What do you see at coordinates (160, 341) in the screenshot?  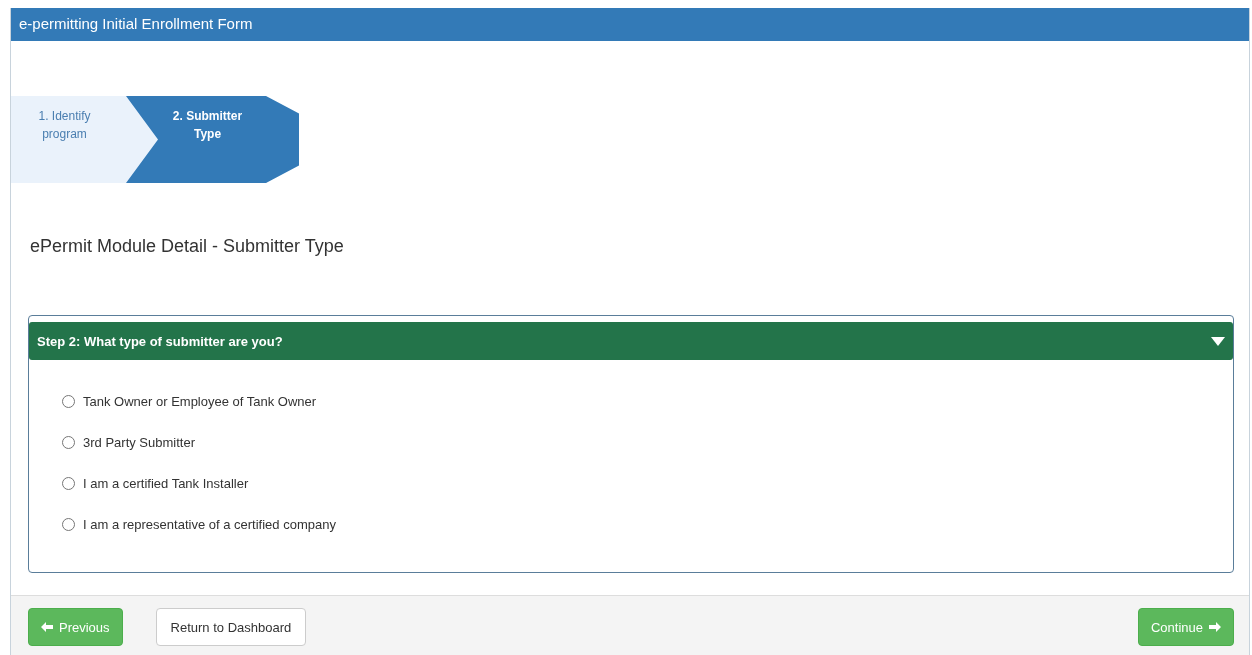 I see `panel-title: Step 2: What type of submitter are you?` at bounding box center [160, 341].